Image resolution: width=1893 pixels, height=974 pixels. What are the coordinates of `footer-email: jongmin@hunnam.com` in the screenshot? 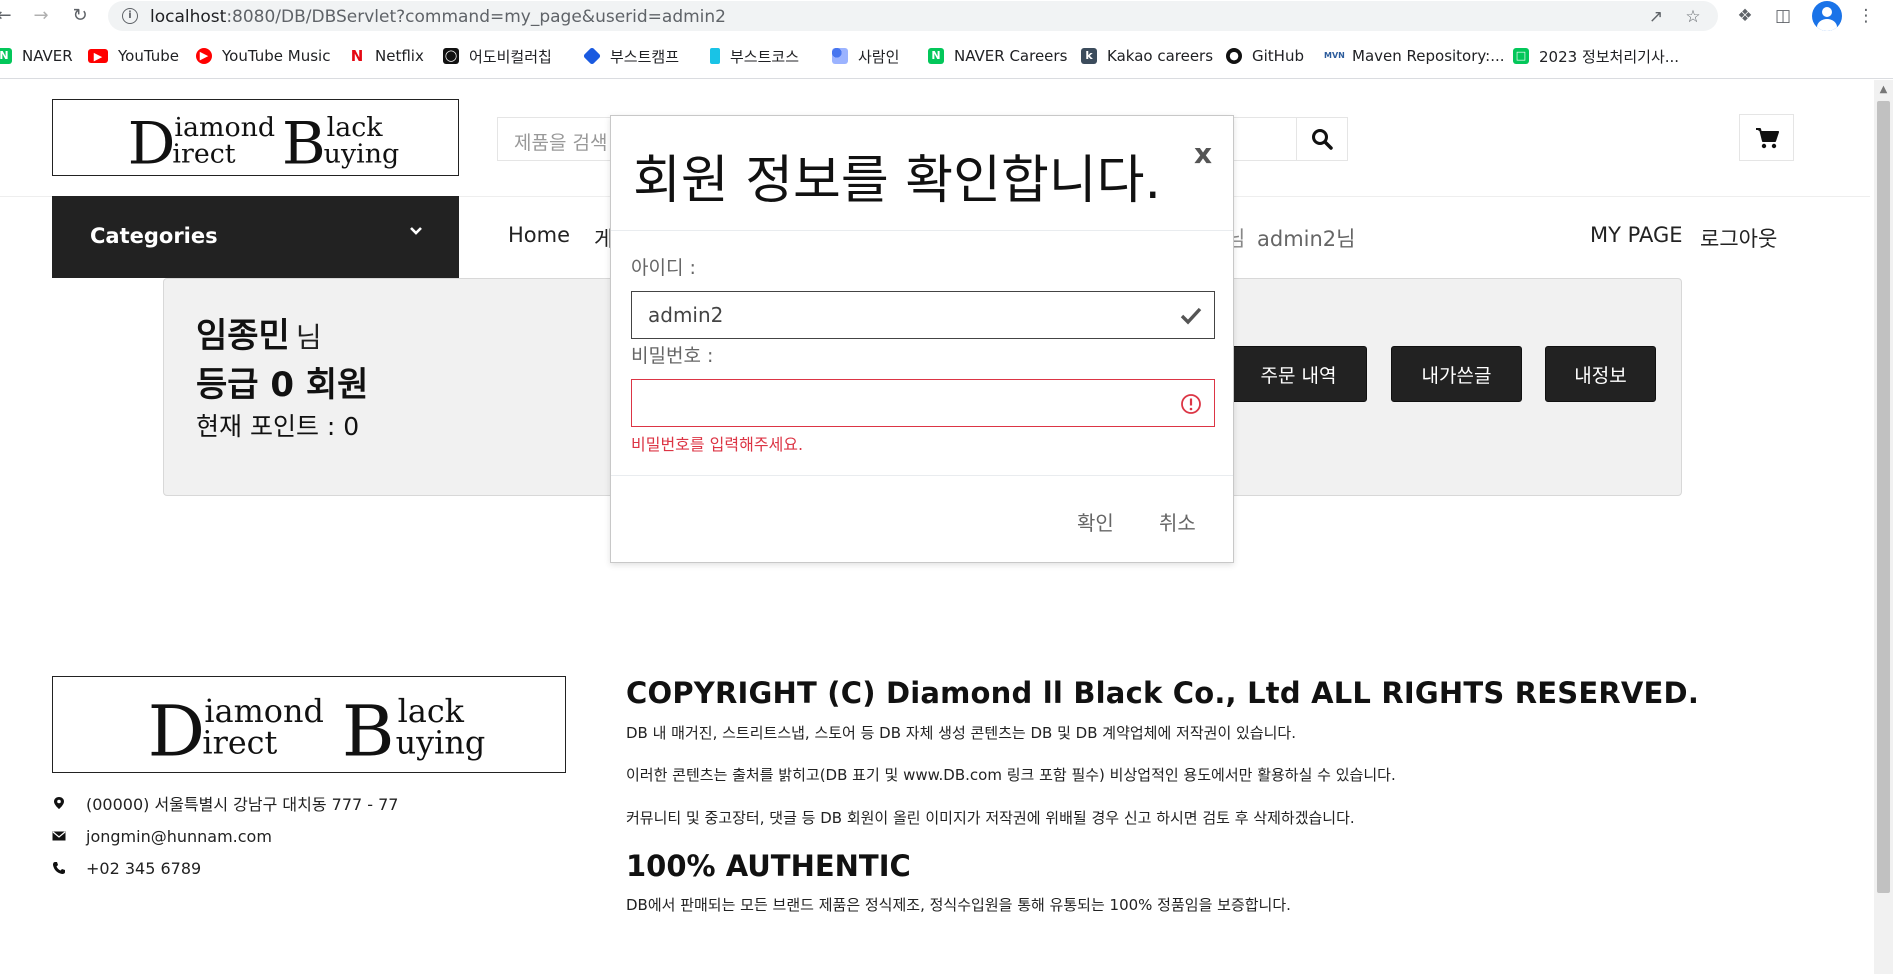 It's located at (162, 836).